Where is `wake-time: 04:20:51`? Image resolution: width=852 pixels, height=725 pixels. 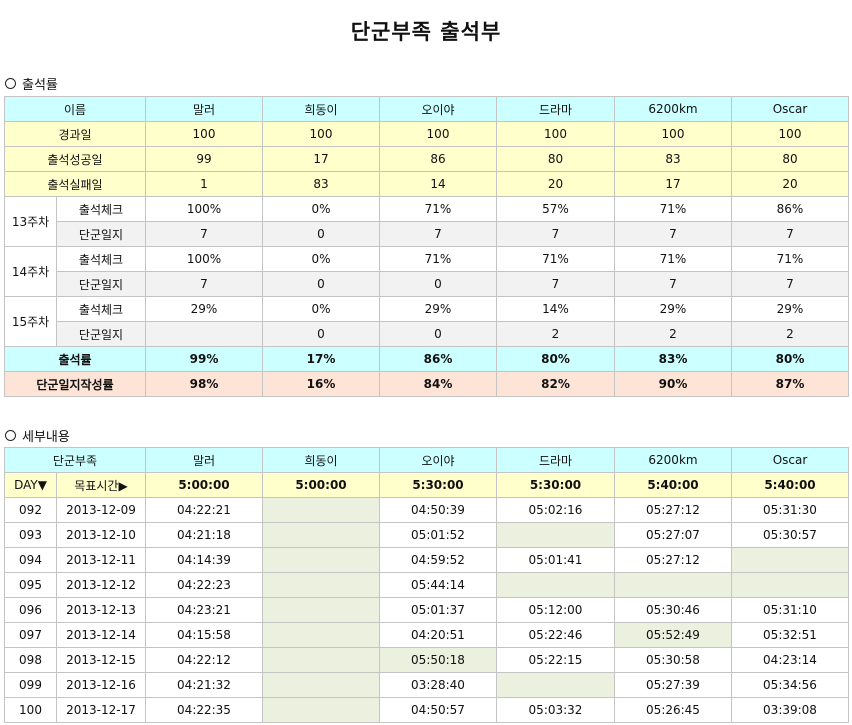
wake-time: 04:20:51 is located at coordinates (438, 635).